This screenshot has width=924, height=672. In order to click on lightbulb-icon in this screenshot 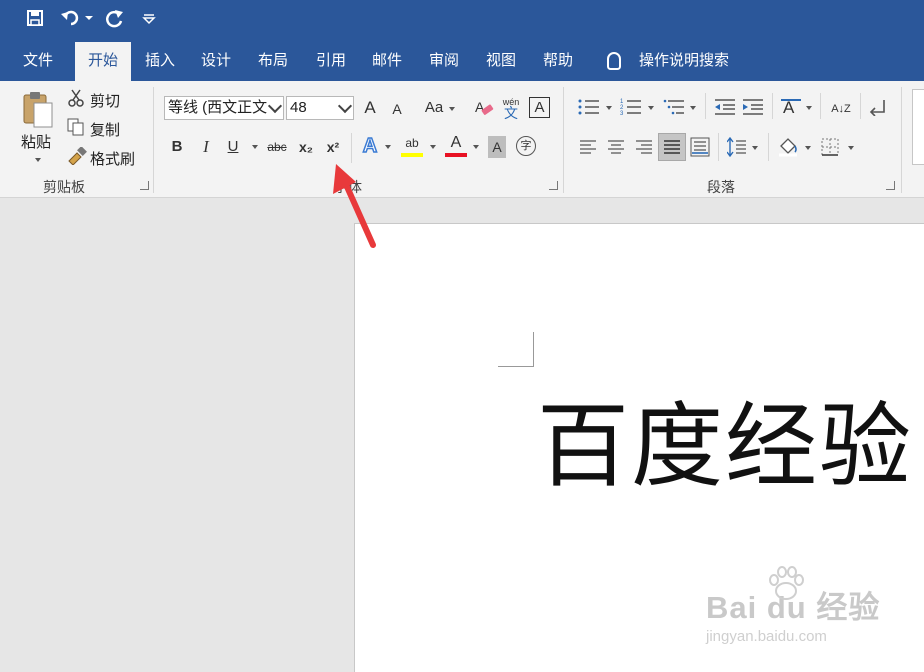, I will do `click(614, 61)`.